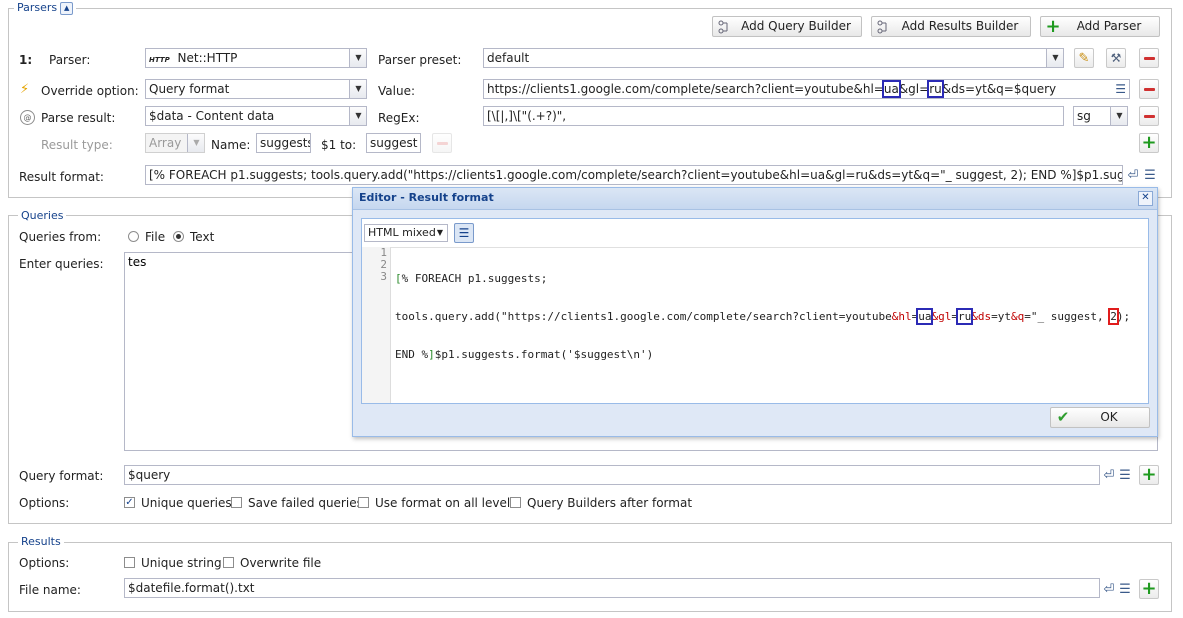 The width and height of the screenshot is (1183, 618). I want to click on http-icon: HTTP, so click(159, 60).